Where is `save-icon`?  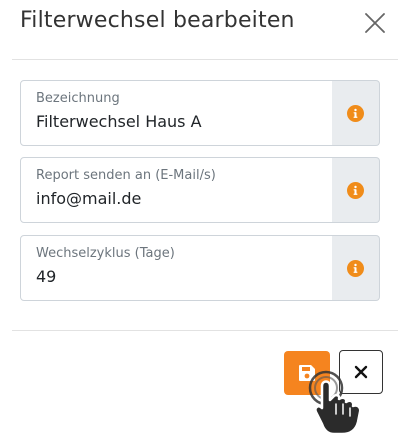 save-icon is located at coordinates (307, 373).